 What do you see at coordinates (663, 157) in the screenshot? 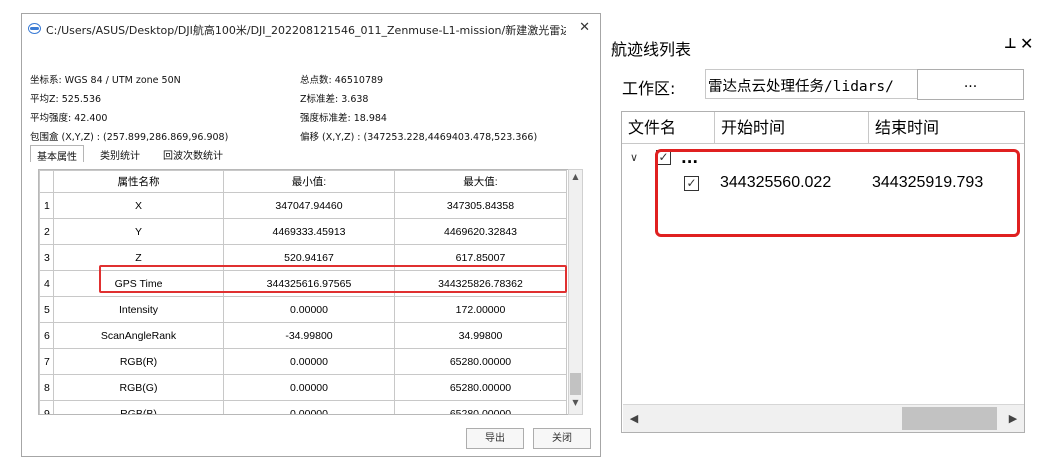
I see `parent-checkbox: ✓` at bounding box center [663, 157].